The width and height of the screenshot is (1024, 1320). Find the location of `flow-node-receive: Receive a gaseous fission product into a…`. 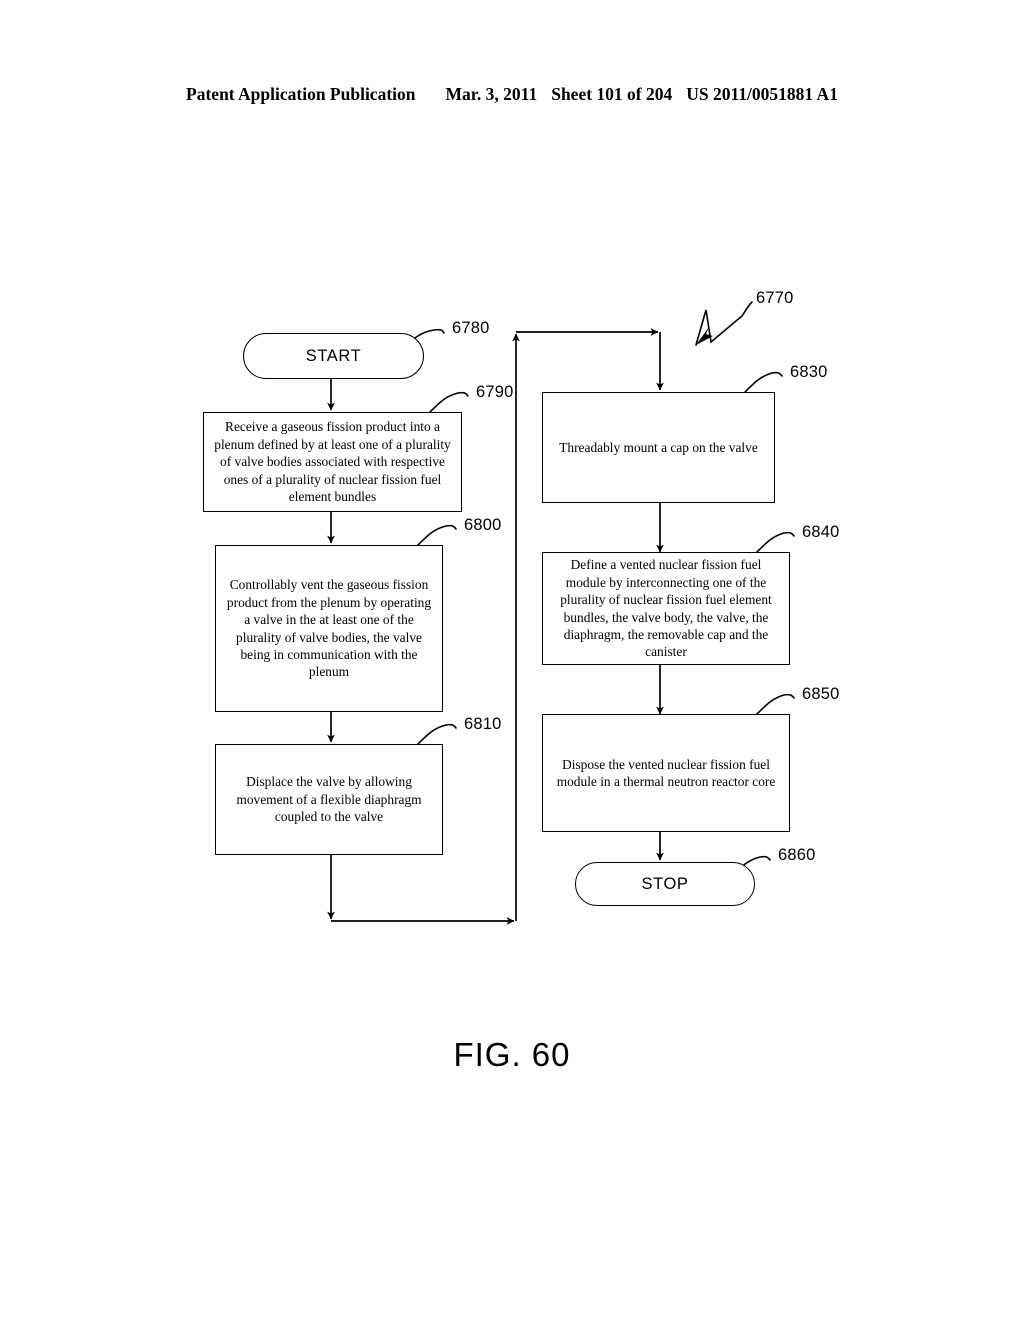

flow-node-receive: Receive a gaseous fission product into a… is located at coordinates (332, 462).